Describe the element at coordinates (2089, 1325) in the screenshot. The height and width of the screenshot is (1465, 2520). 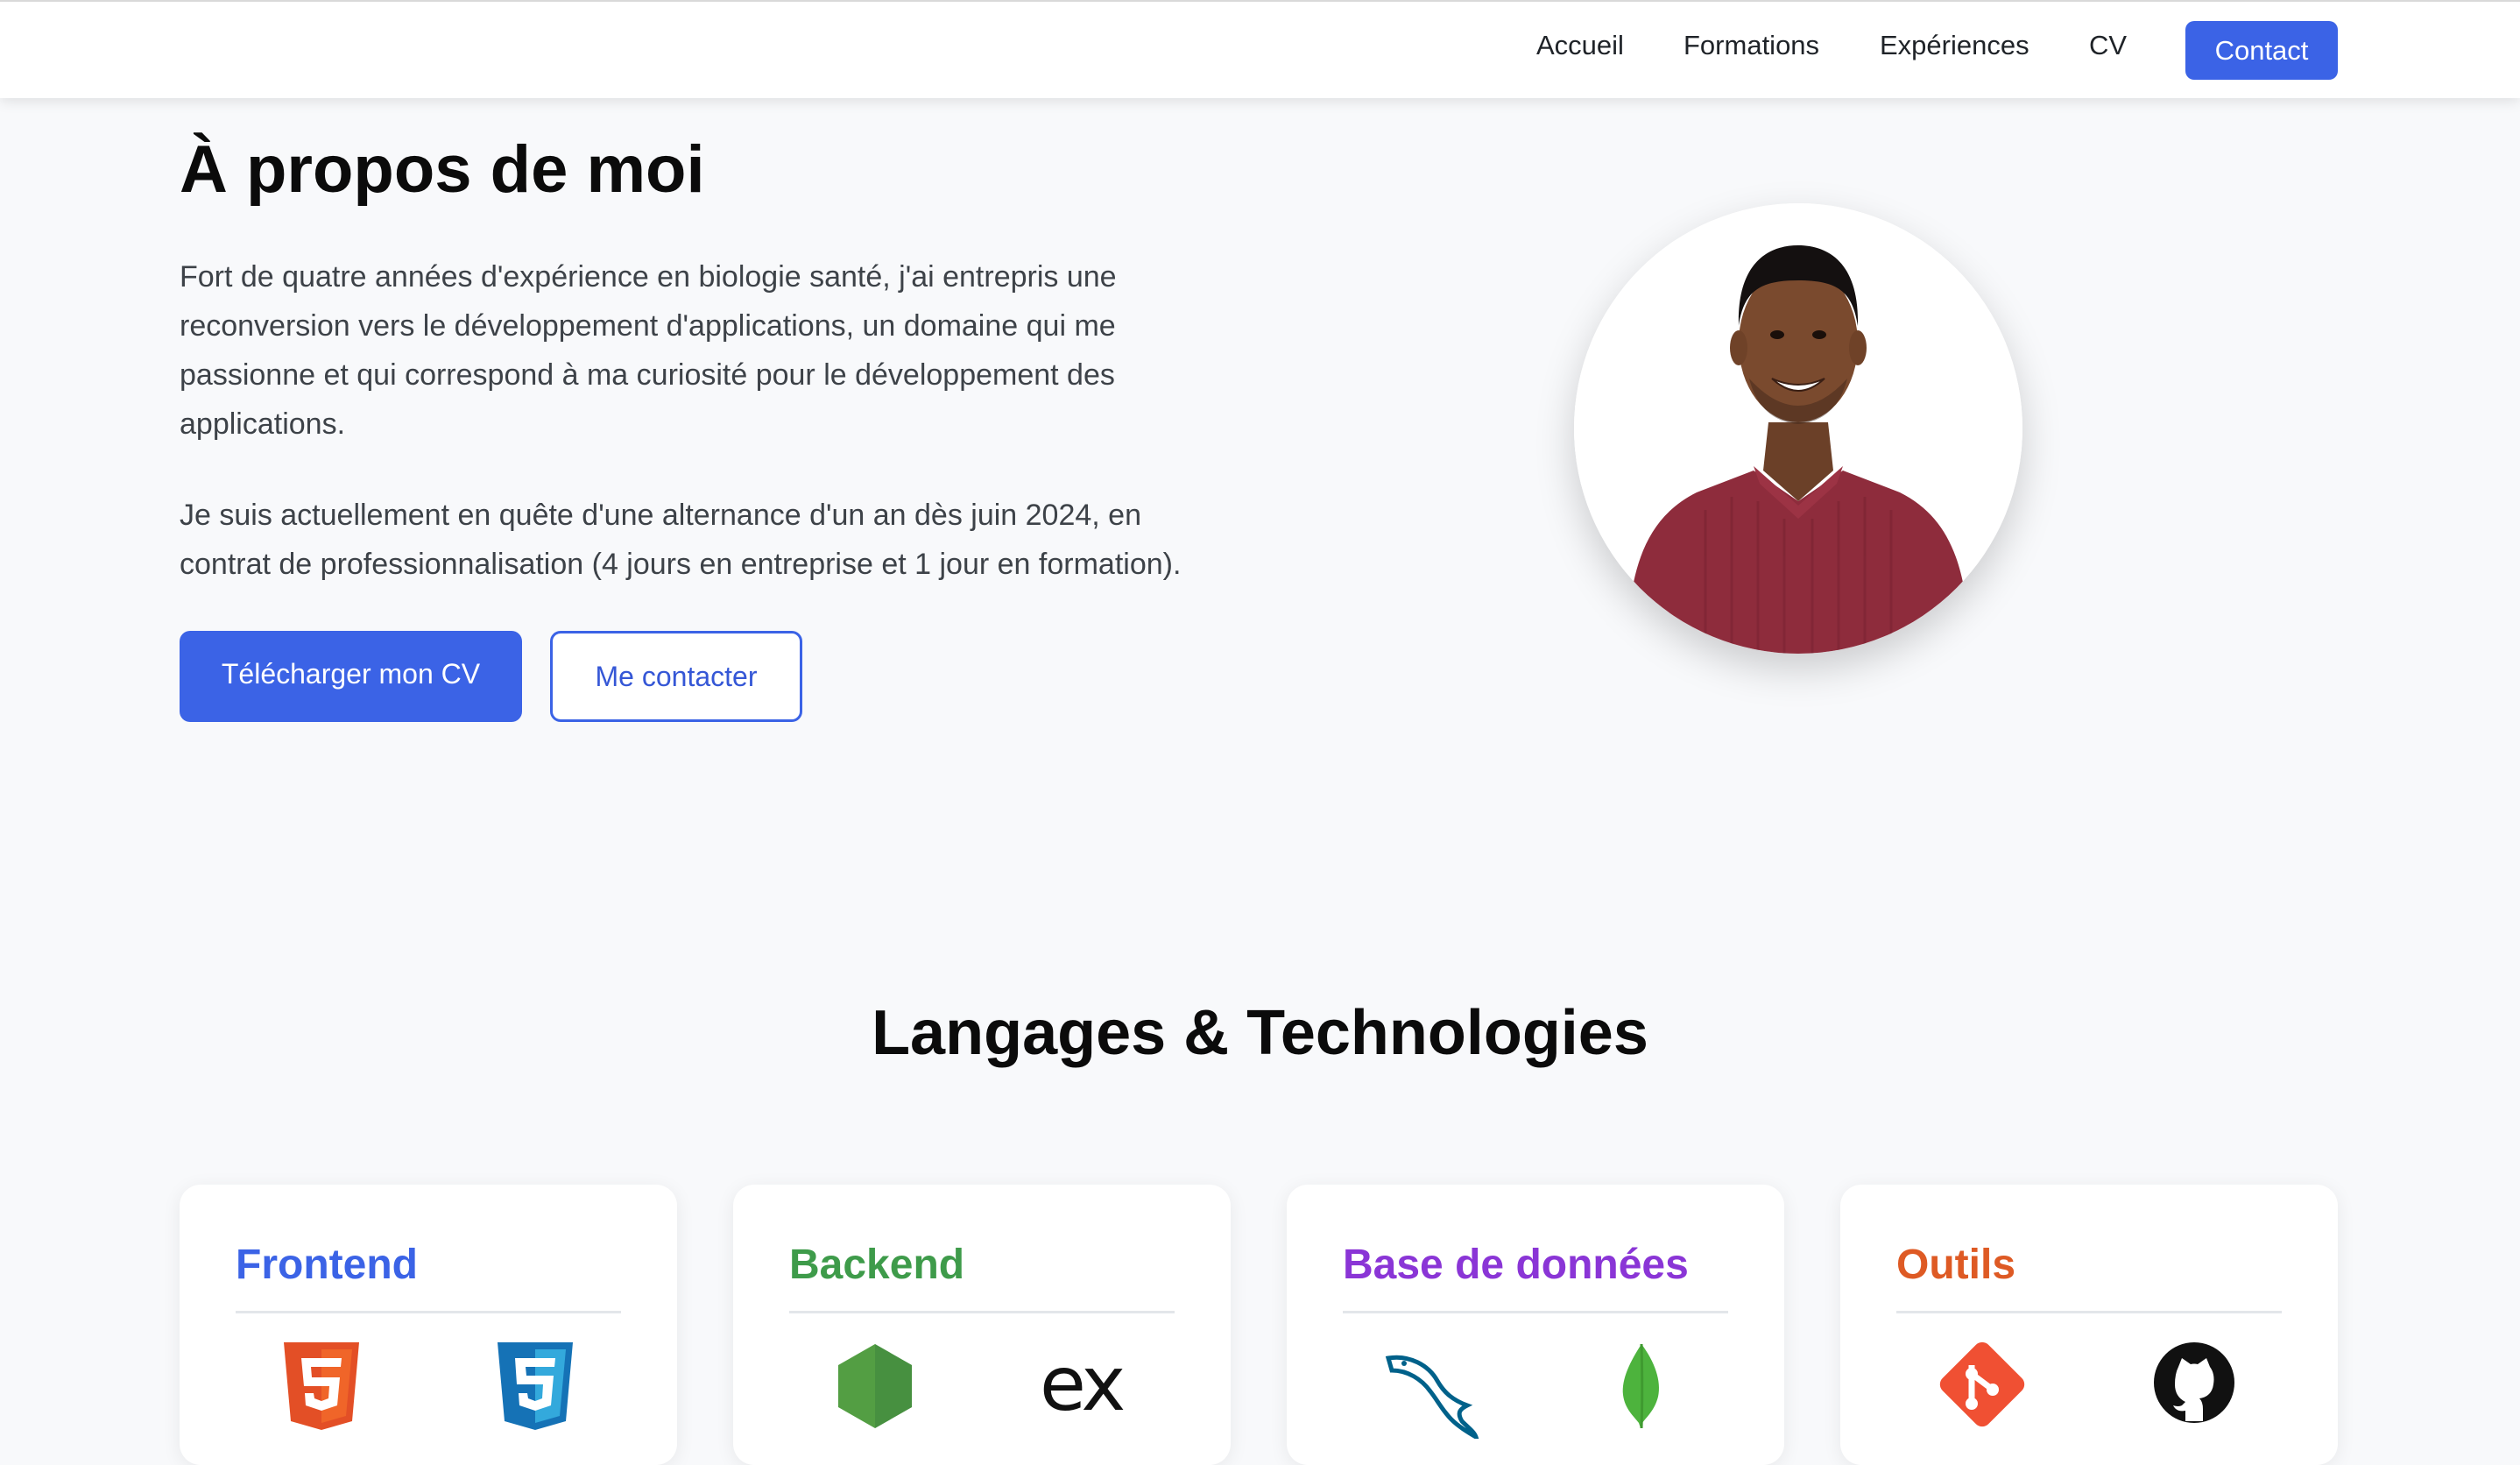
I see `skill-card-tools: Outils` at that location.